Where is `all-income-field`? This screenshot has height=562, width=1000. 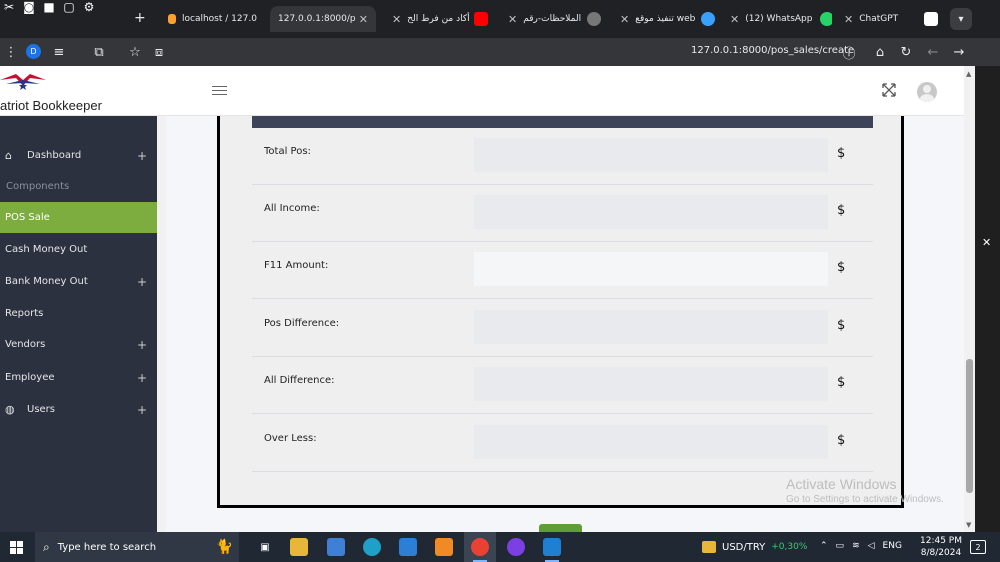
all-income-field is located at coordinates (651, 212).